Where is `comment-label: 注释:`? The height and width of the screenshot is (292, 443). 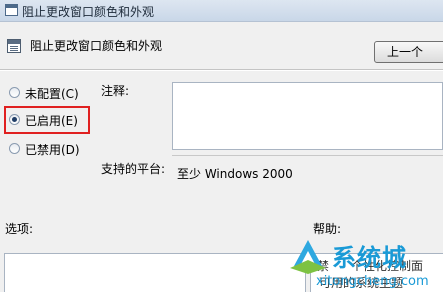 comment-label: 注释: is located at coordinates (115, 91).